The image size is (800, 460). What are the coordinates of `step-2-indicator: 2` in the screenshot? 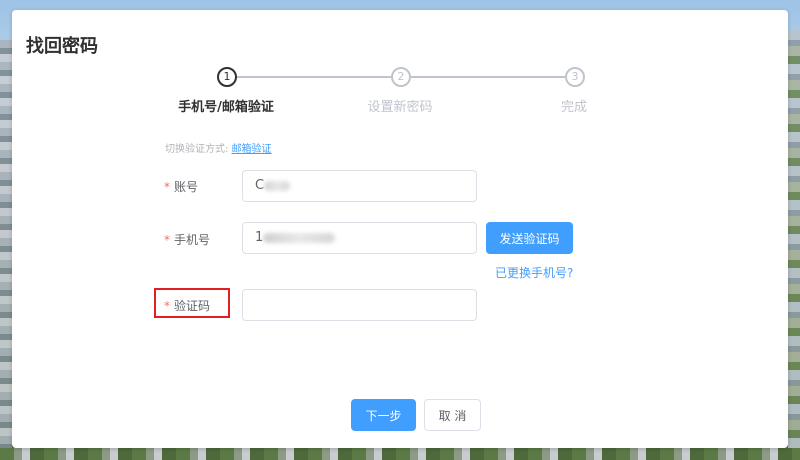 It's located at (401, 77).